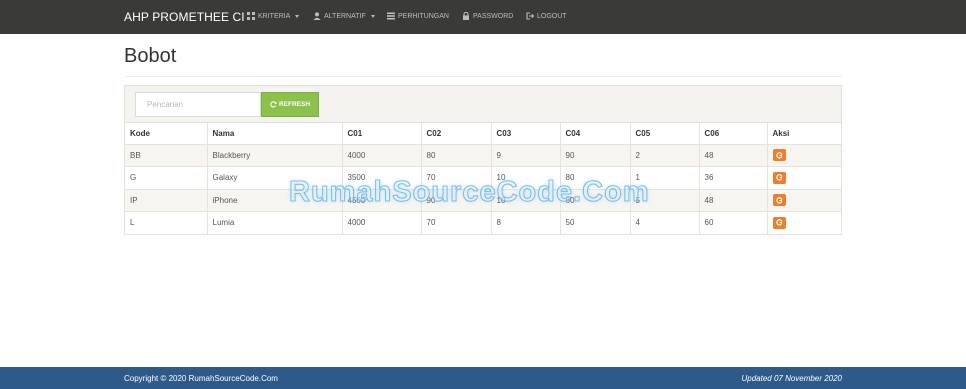 The height and width of the screenshot is (389, 966). I want to click on table-header-row: Kode Nama C01 C02 C03 C04 C05 C06 Aksi, so click(483, 134).